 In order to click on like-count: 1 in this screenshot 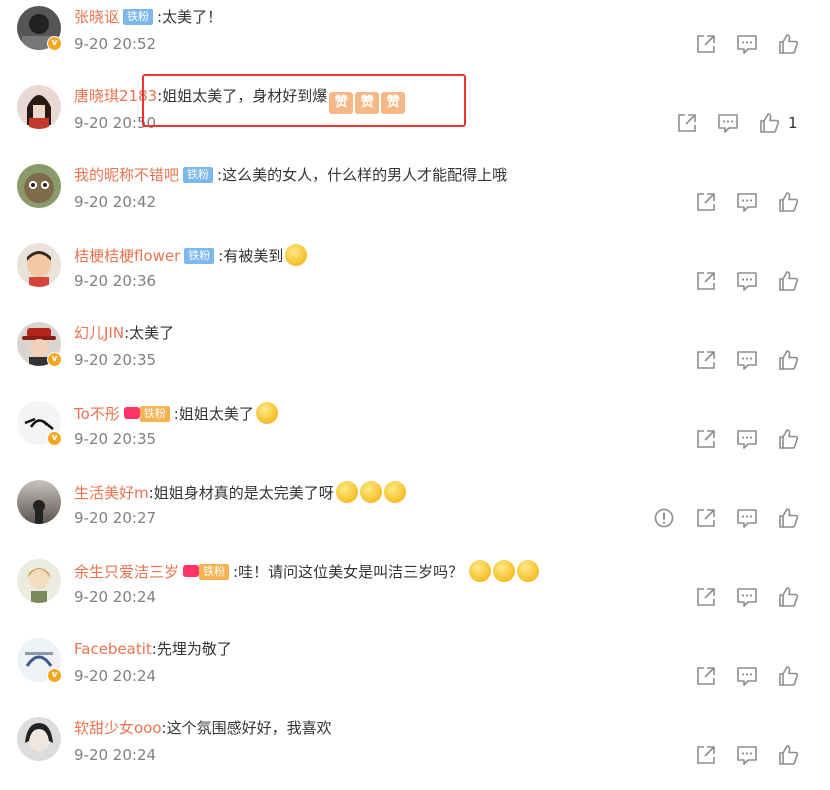, I will do `click(793, 123)`.